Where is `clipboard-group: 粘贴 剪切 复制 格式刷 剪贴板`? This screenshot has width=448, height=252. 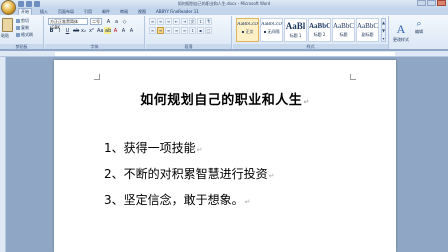 clipboard-group: 粘贴 剪切 复制 格式刷 剪贴板 is located at coordinates (22, 32).